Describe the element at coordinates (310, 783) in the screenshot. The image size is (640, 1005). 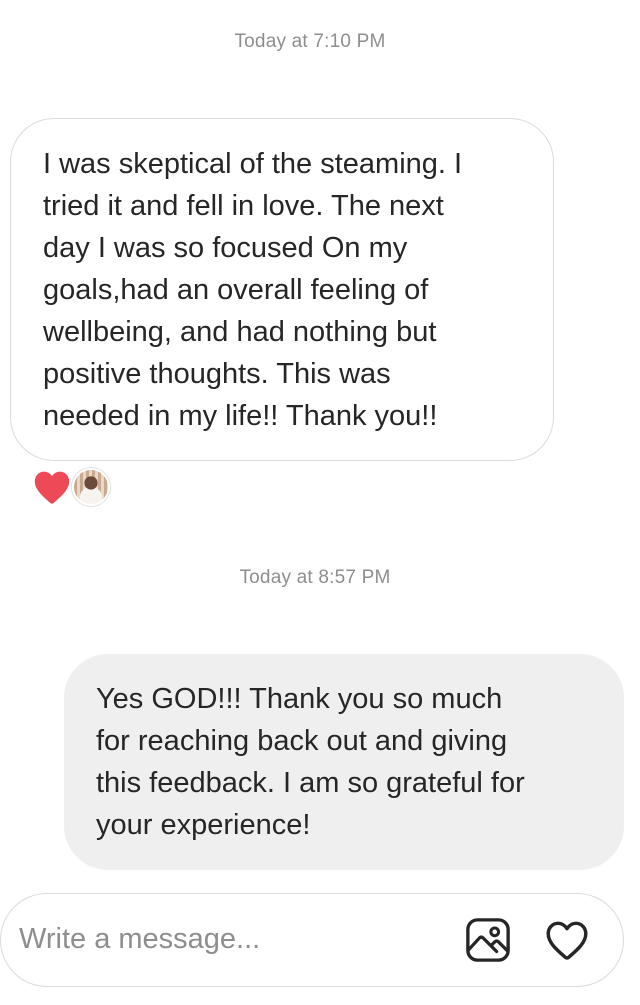
I see `message-line: this feedback. I am so grateful for` at that location.